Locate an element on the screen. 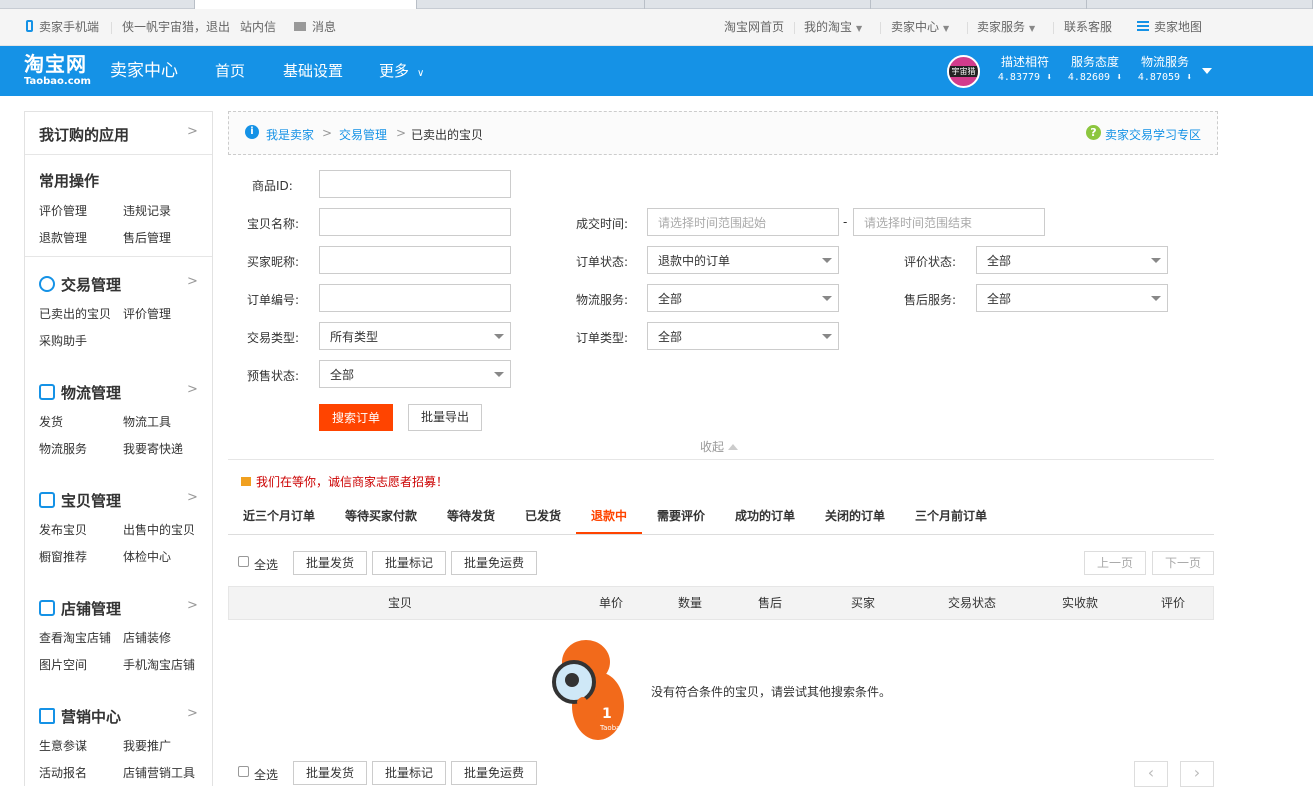  sidebar-item-on-sale: 出售中的宝贝 is located at coordinates (159, 529).